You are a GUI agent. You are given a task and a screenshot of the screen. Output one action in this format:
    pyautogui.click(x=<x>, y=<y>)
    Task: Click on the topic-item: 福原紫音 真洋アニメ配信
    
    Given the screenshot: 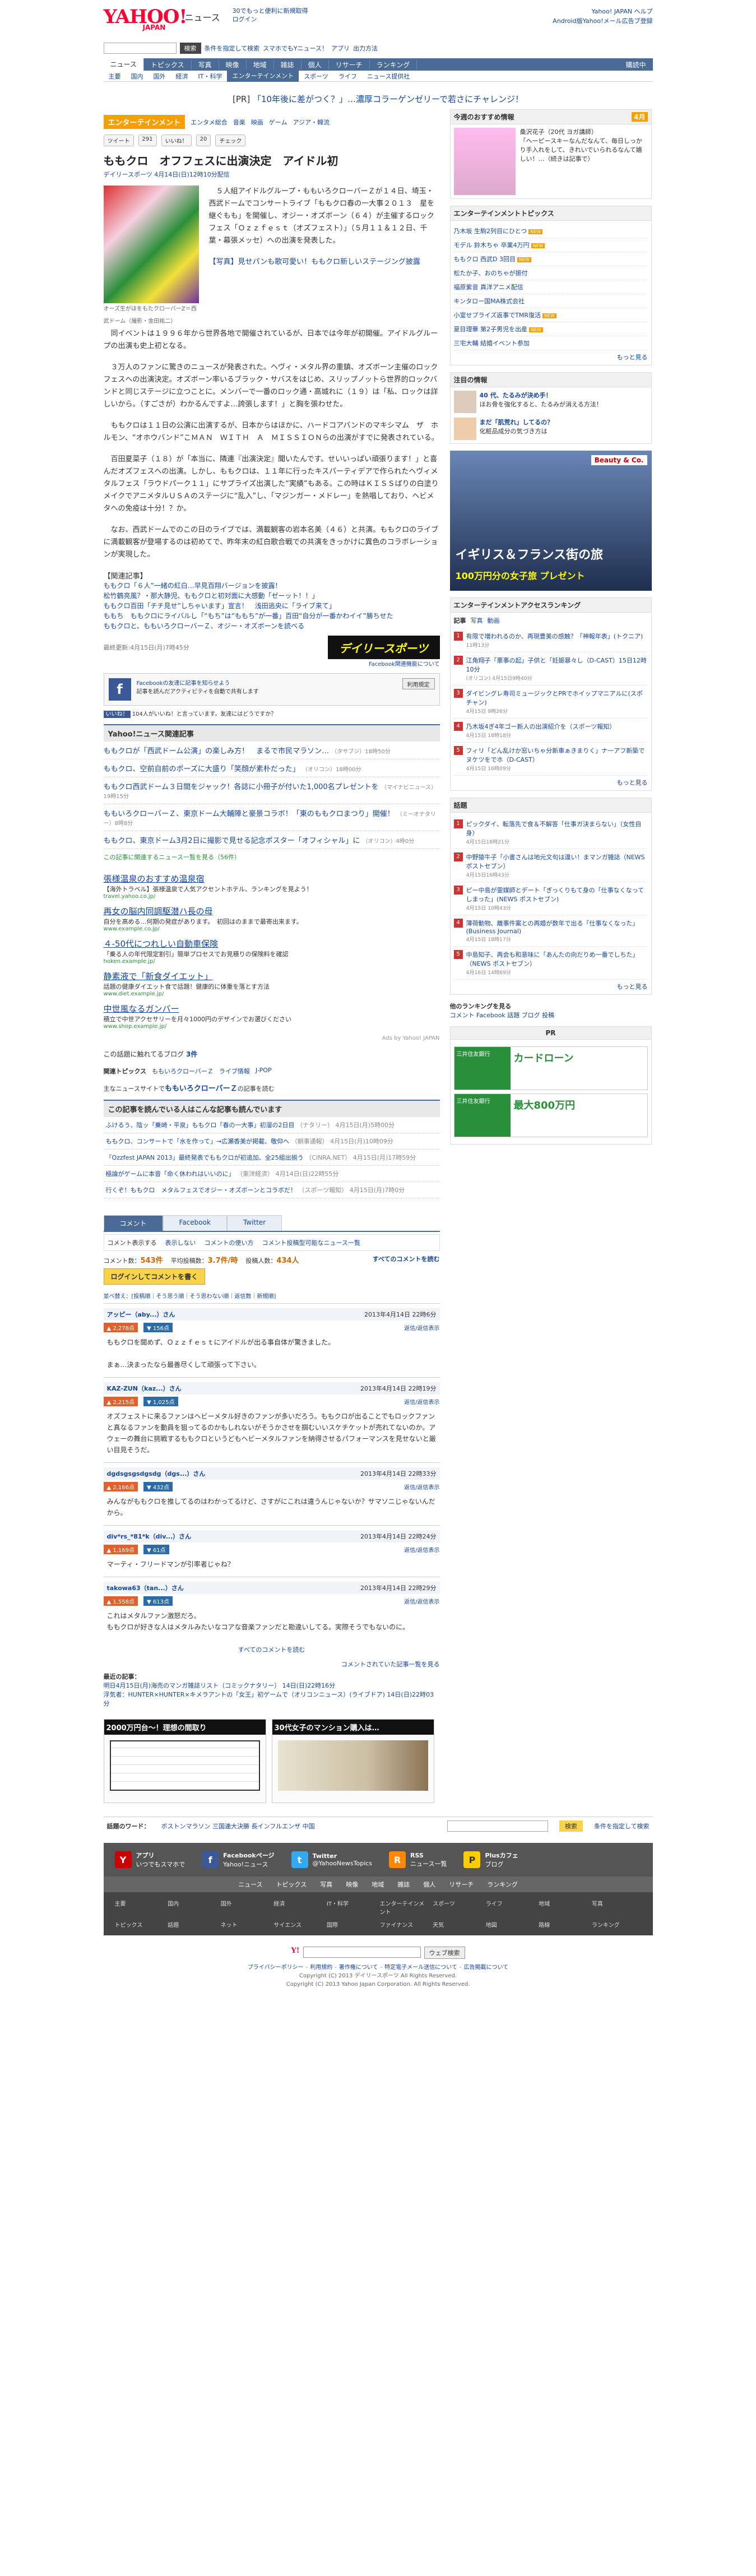 What is the action you would take?
    pyautogui.click(x=550, y=287)
    